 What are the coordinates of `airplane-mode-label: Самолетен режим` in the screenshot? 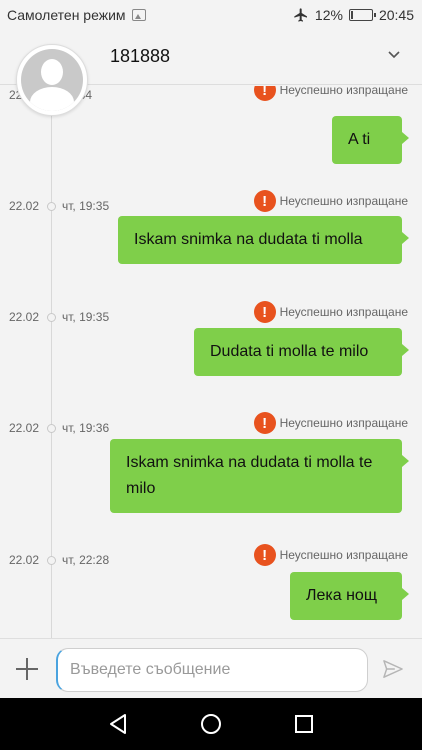 It's located at (66, 15).